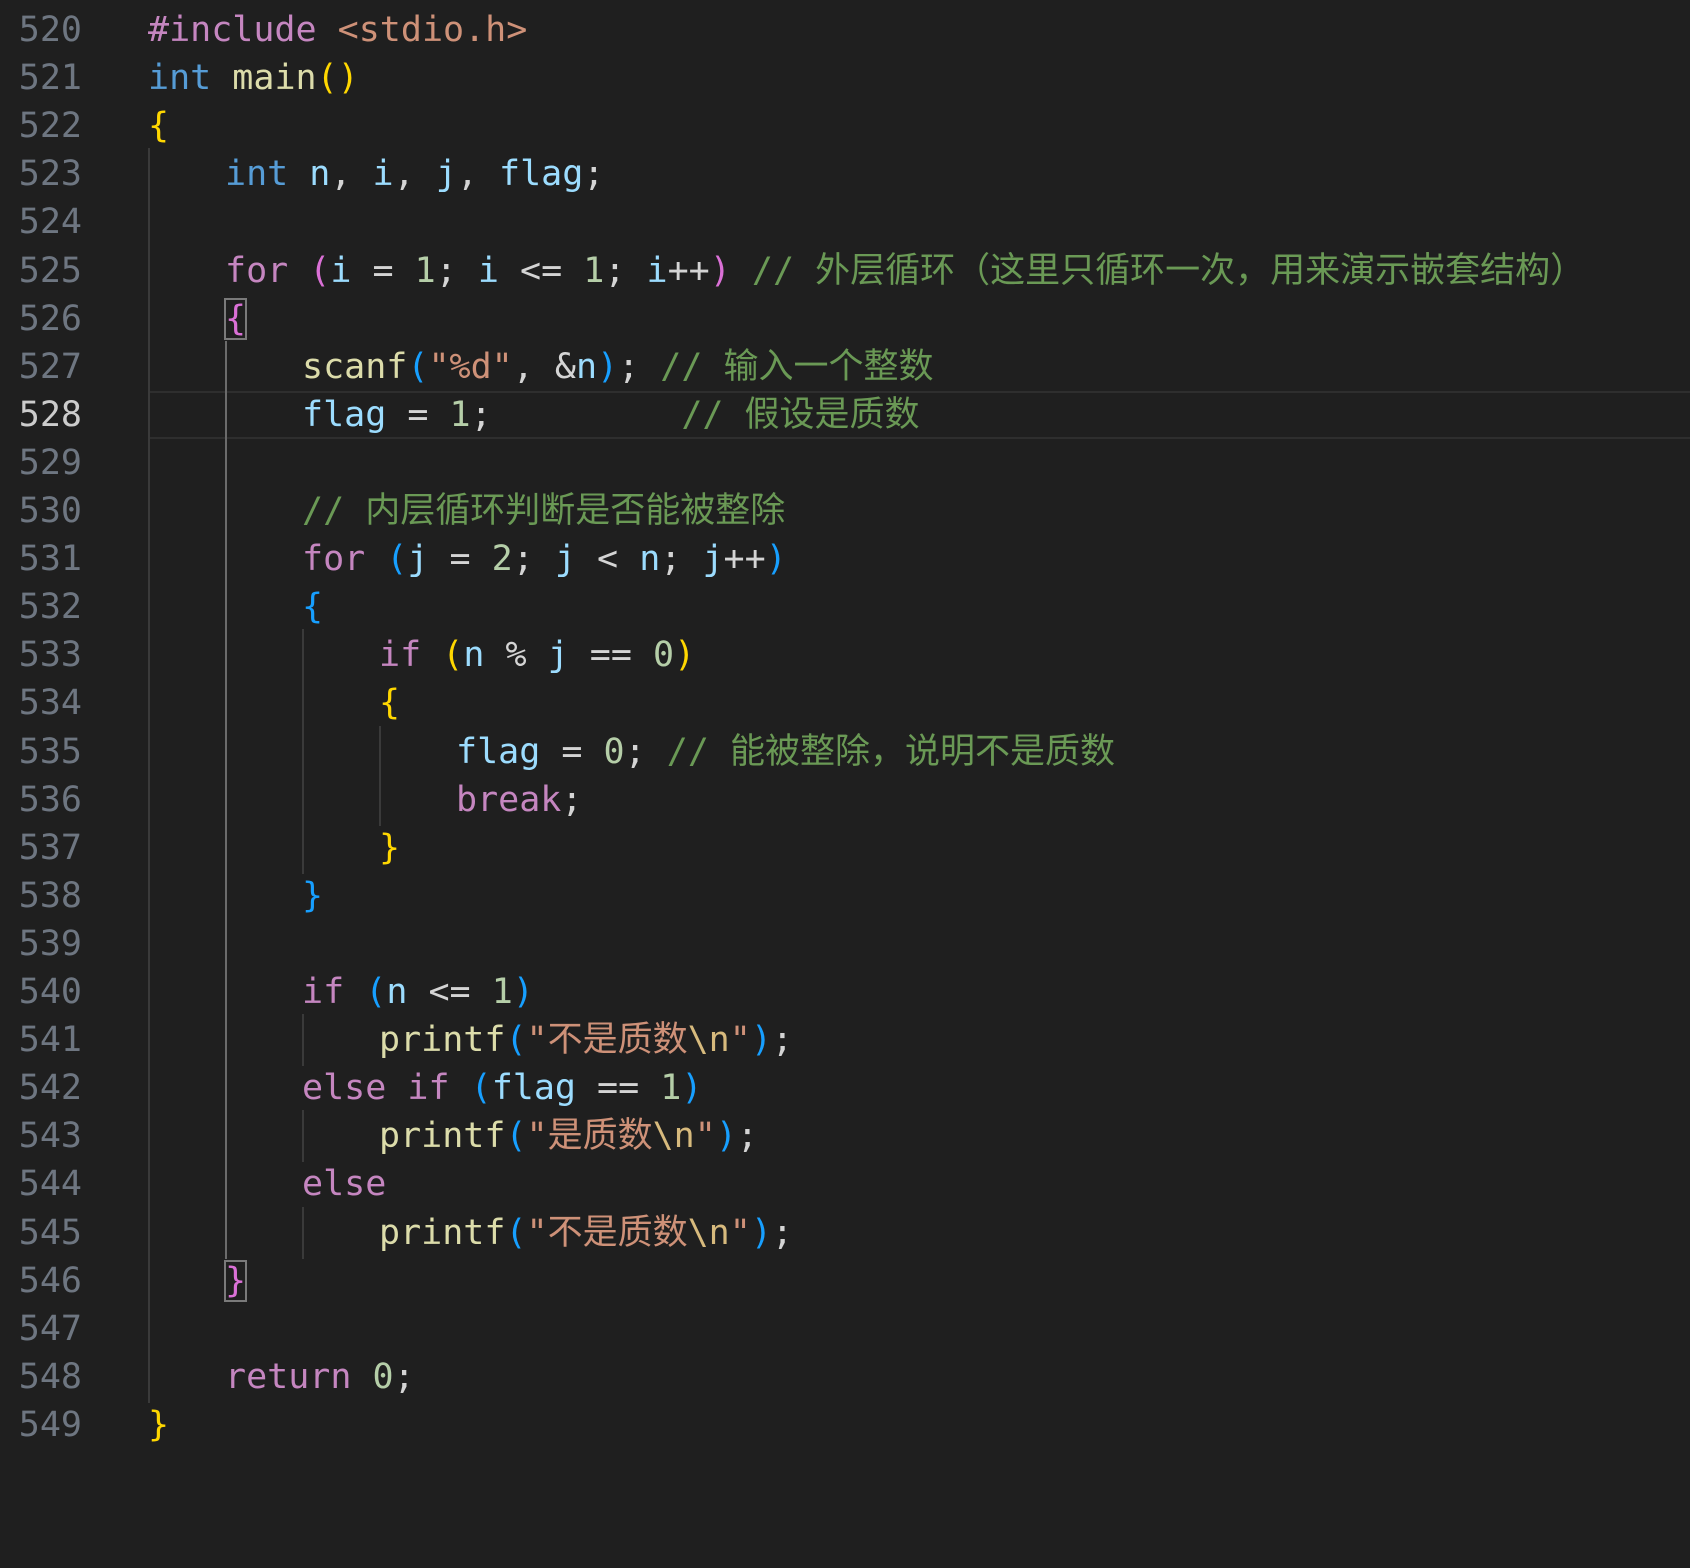 The image size is (1690, 1568). I want to click on code-line: 541 printf("不是质数\n");, so click(845, 1040).